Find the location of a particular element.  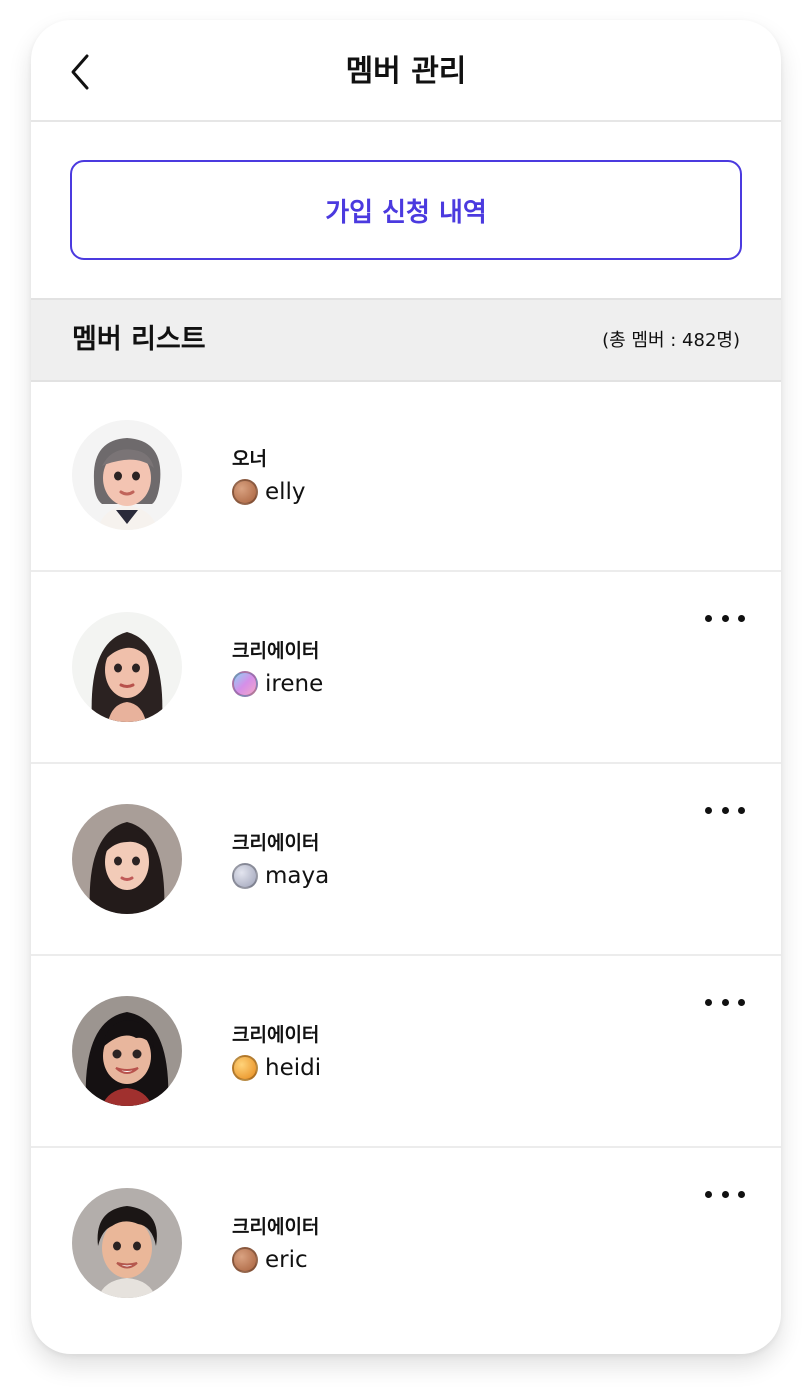

top-bar: 멤버 관리 is located at coordinates (406, 71).